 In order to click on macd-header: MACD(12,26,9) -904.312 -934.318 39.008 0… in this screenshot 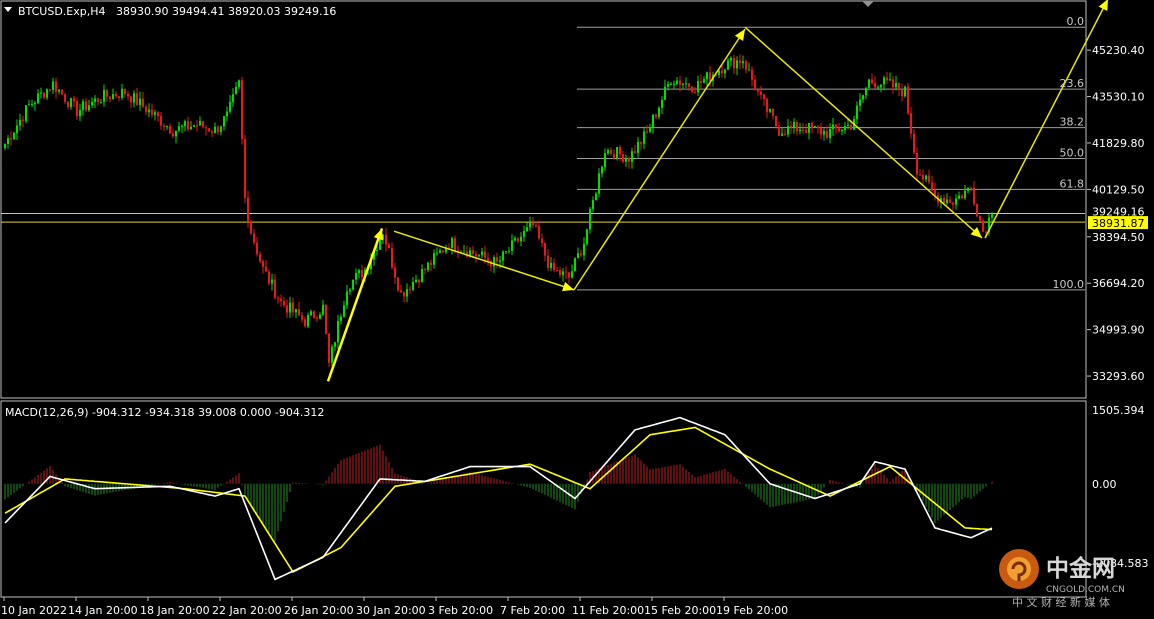, I will do `click(164, 412)`.